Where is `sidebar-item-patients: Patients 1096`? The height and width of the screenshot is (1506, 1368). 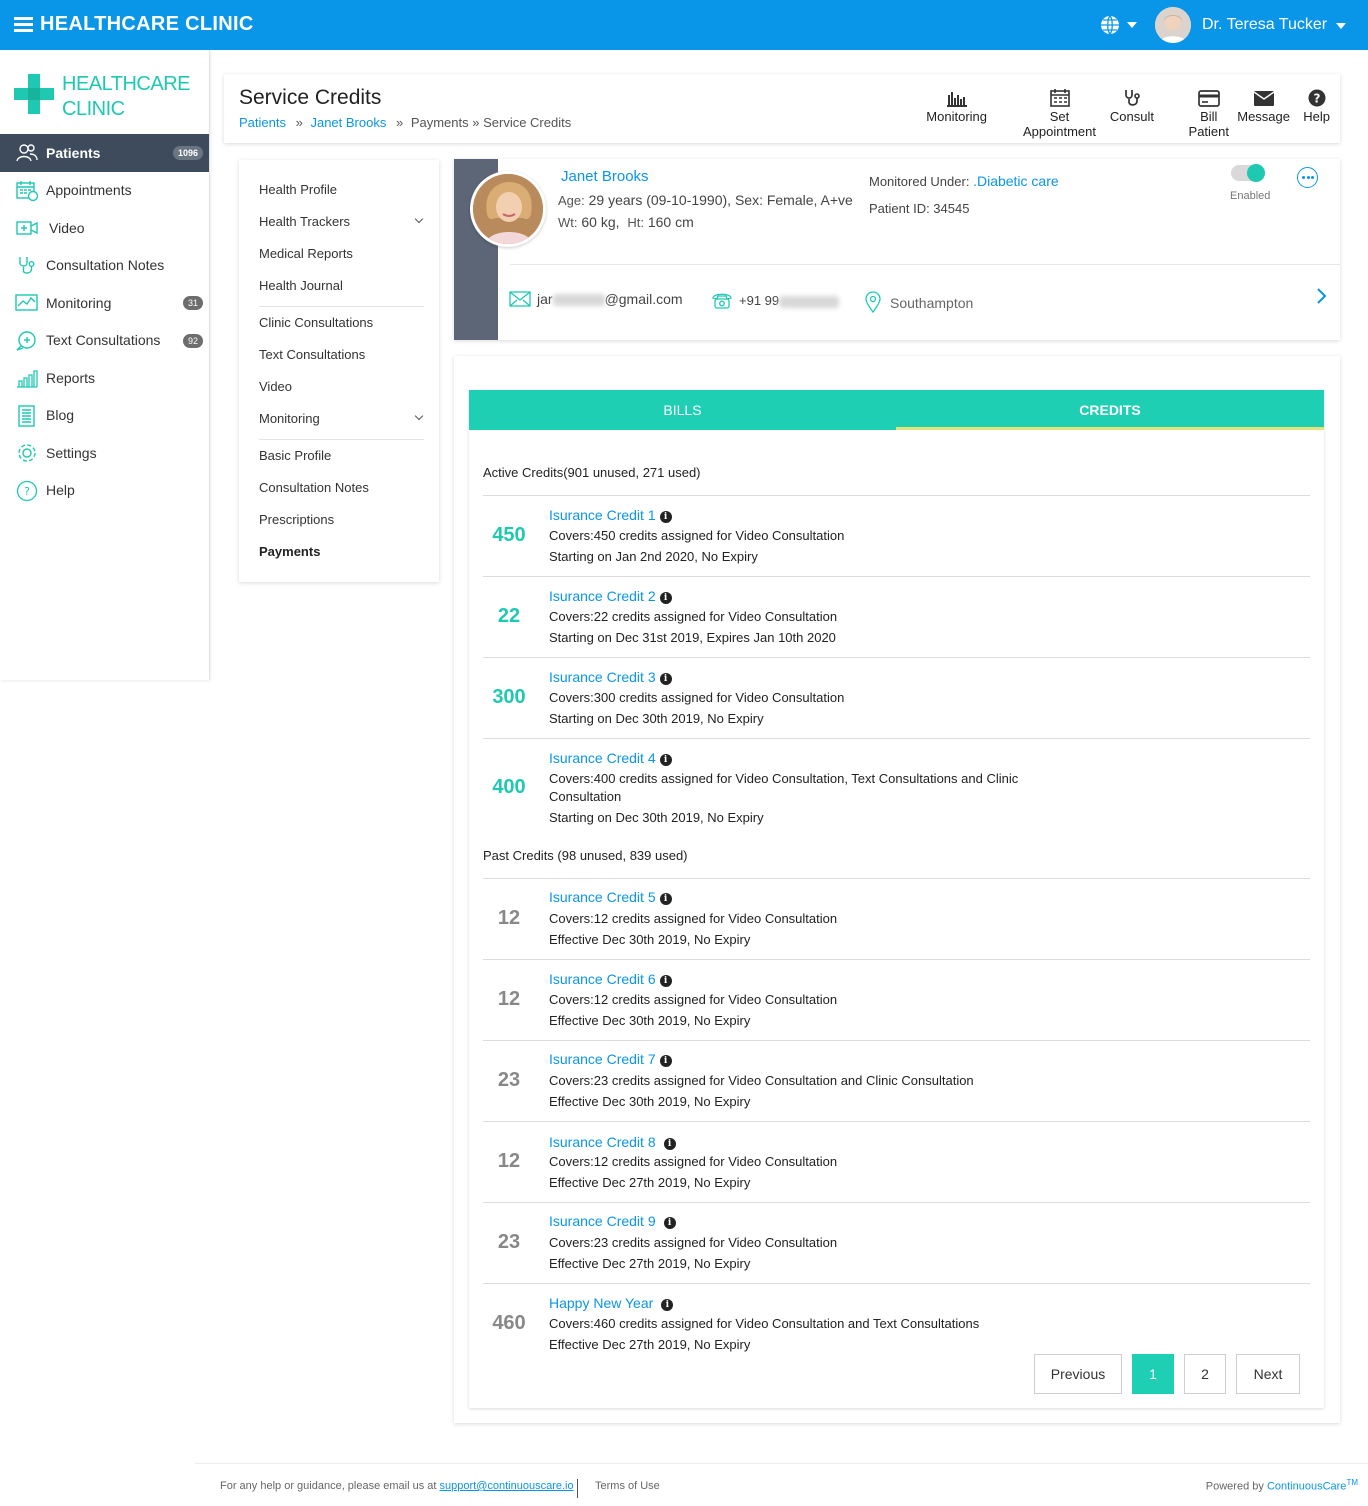 sidebar-item-patients: Patients 1096 is located at coordinates (104, 153).